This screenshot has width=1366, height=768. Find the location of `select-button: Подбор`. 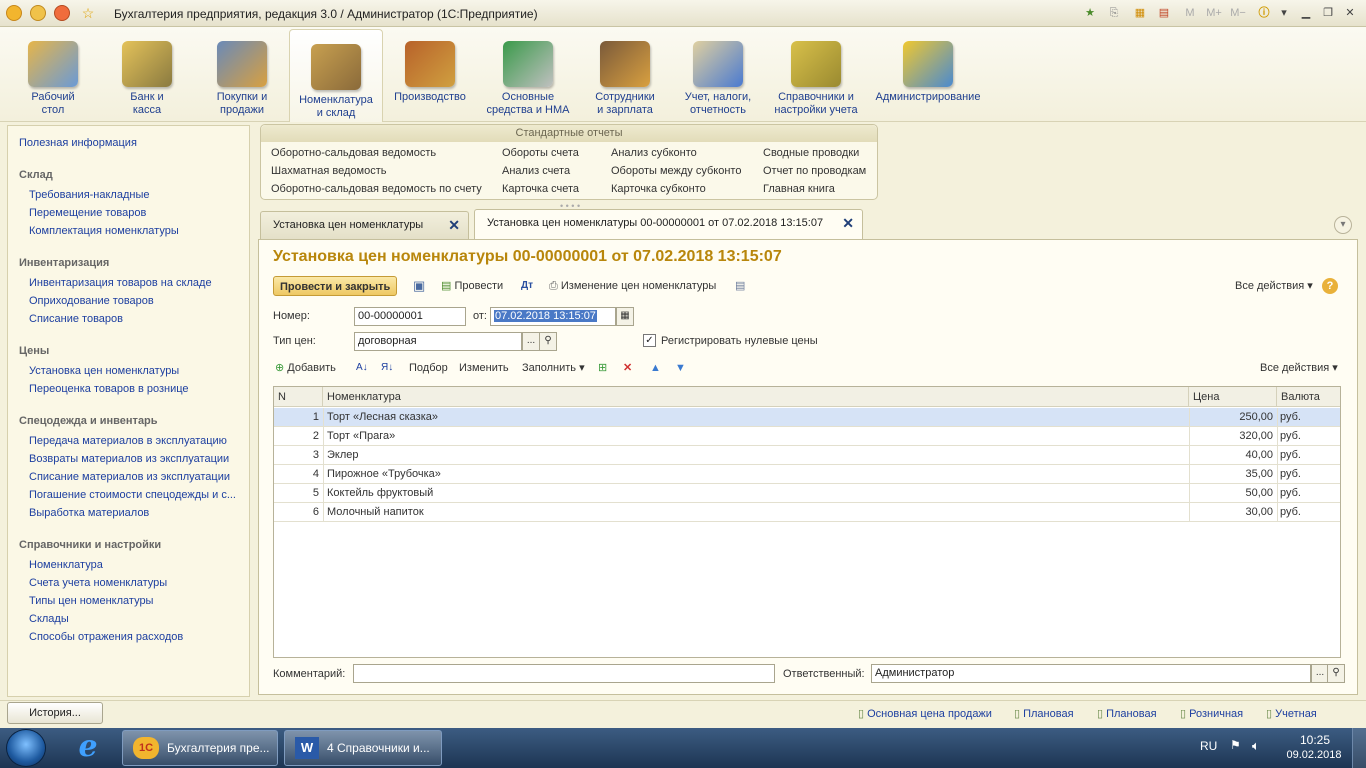

select-button: Подбор is located at coordinates (428, 368).